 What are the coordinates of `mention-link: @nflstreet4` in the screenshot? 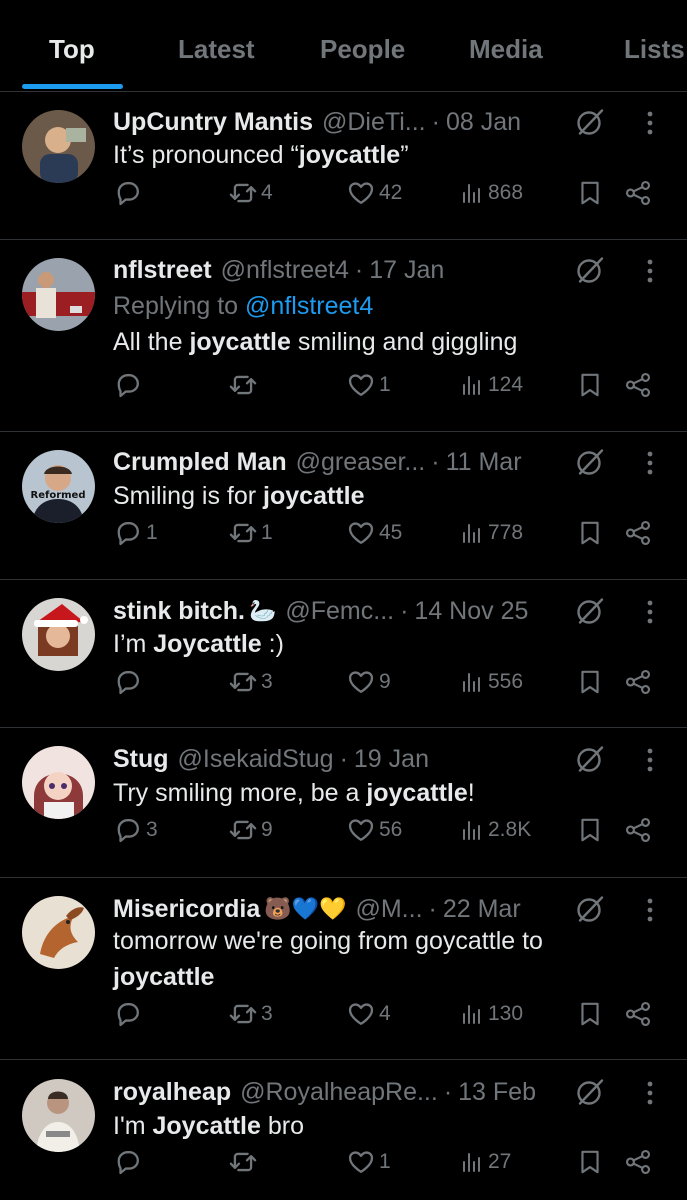 It's located at (309, 306).